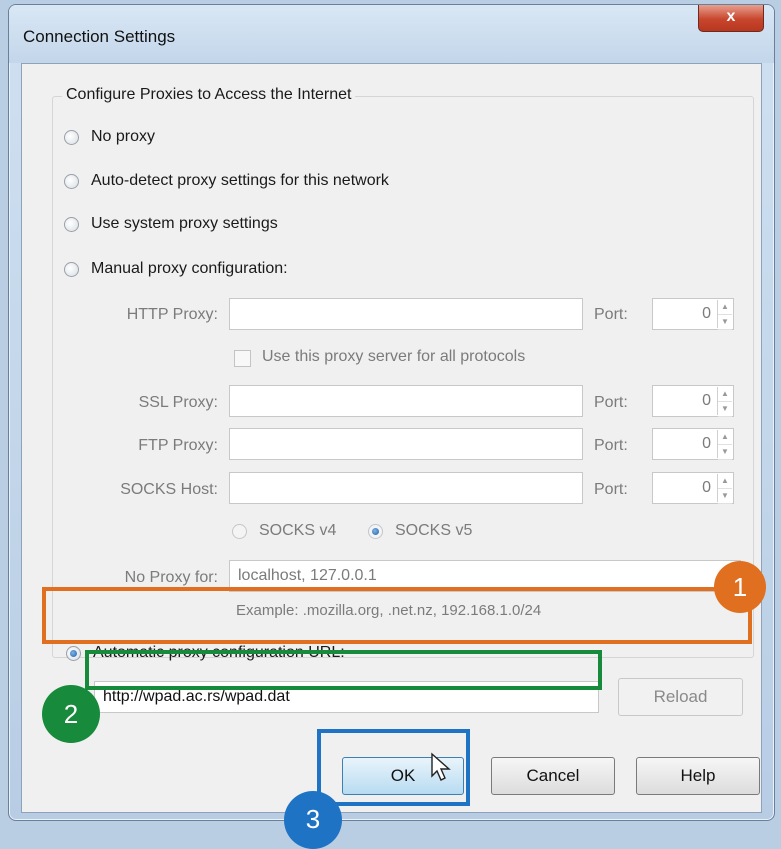 Image resolution: width=781 pixels, height=849 pixels. I want to click on http-proxy-label: HTTP Proxy:, so click(172, 314).